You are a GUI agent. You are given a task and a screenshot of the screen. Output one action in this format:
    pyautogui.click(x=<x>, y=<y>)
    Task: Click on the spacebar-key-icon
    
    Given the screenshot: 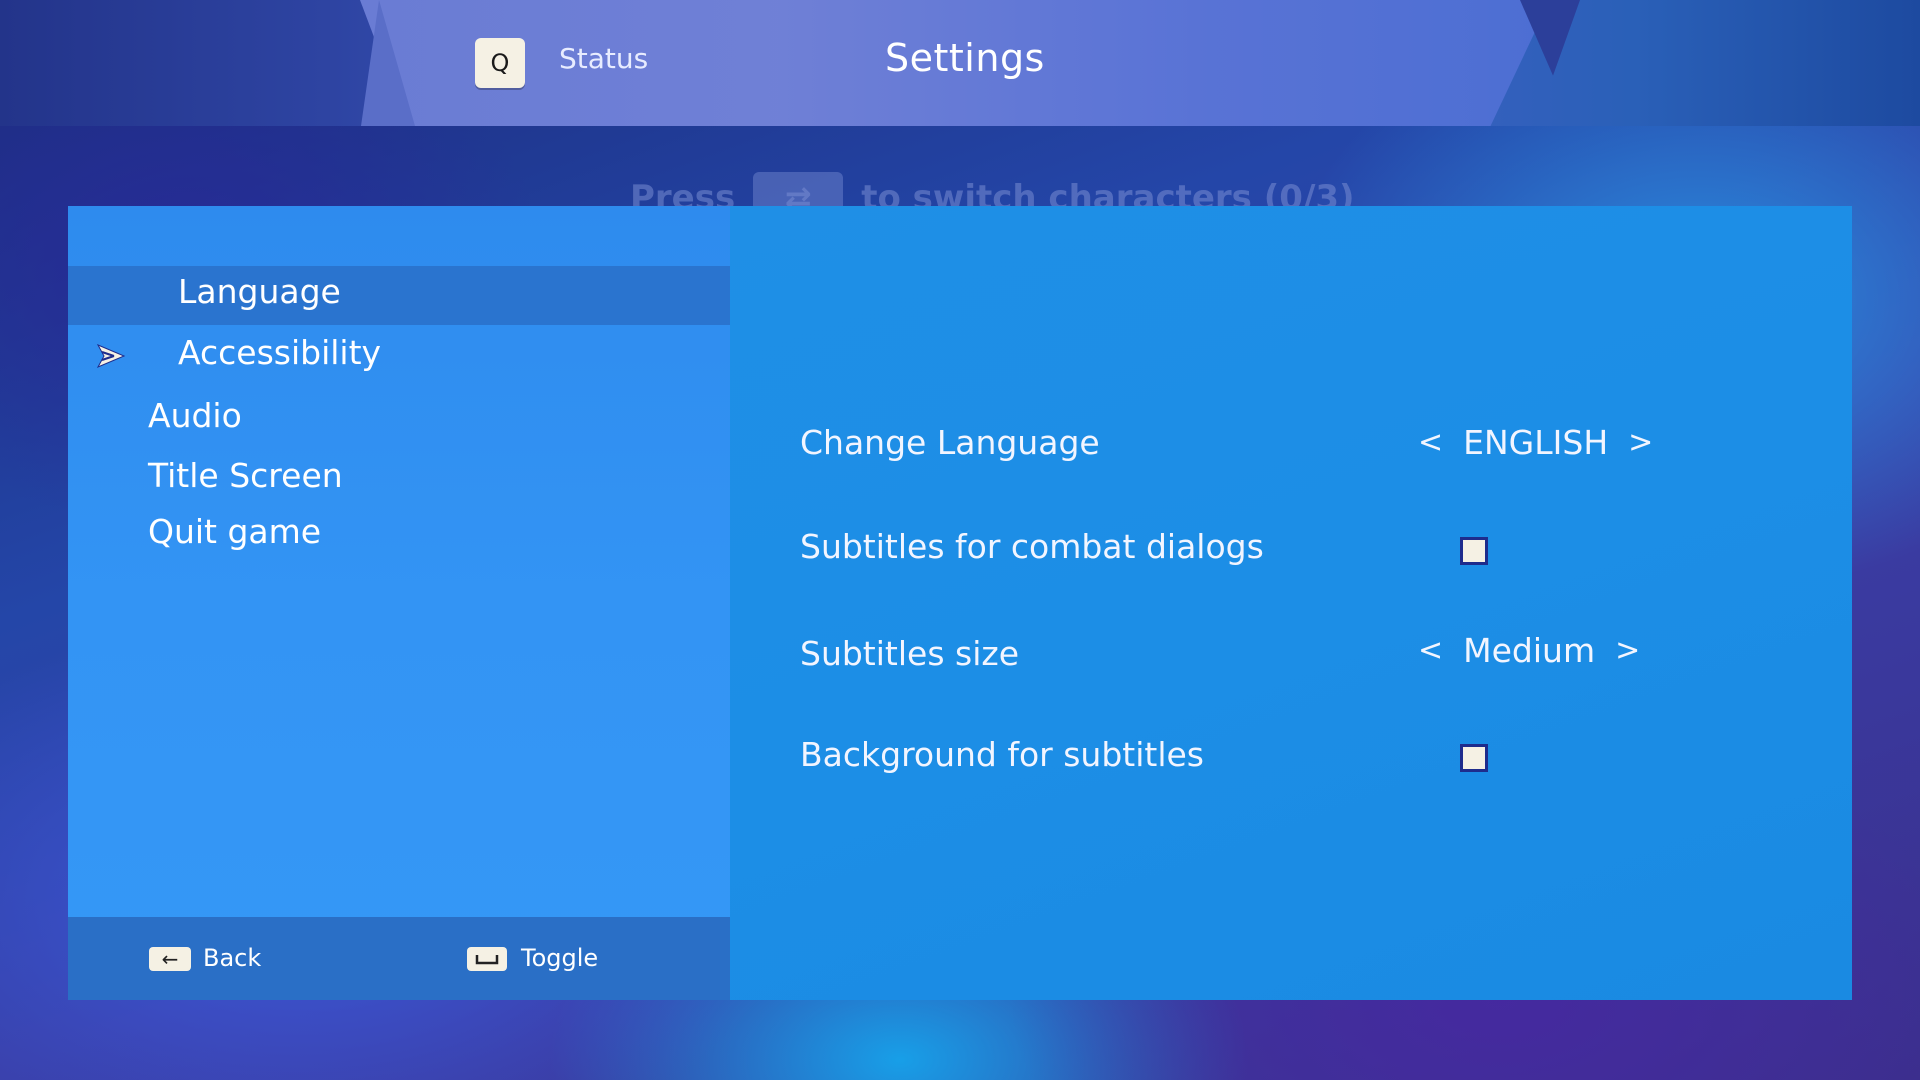 What is the action you would take?
    pyautogui.click(x=487, y=959)
    